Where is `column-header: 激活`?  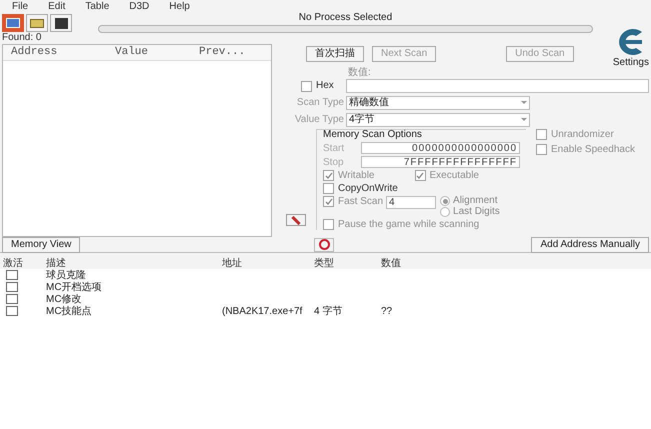 column-header: 激活 is located at coordinates (23, 263).